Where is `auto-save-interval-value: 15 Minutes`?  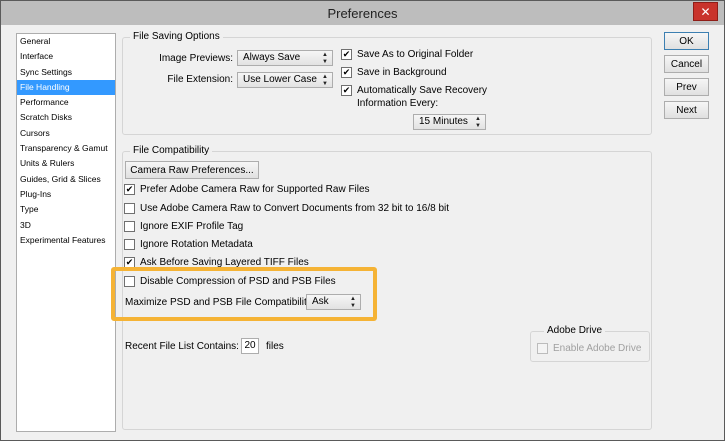 auto-save-interval-value: 15 Minutes is located at coordinates (443, 121).